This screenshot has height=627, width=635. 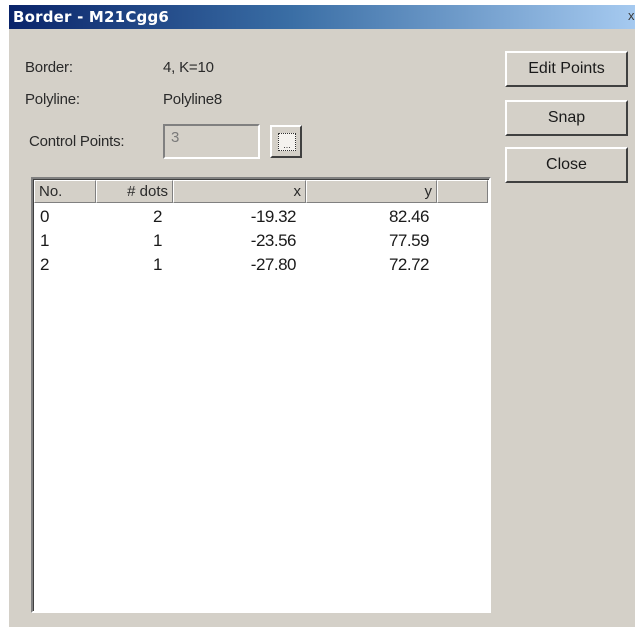 I want to click on cell-x: -23.56, so click(x=273, y=240).